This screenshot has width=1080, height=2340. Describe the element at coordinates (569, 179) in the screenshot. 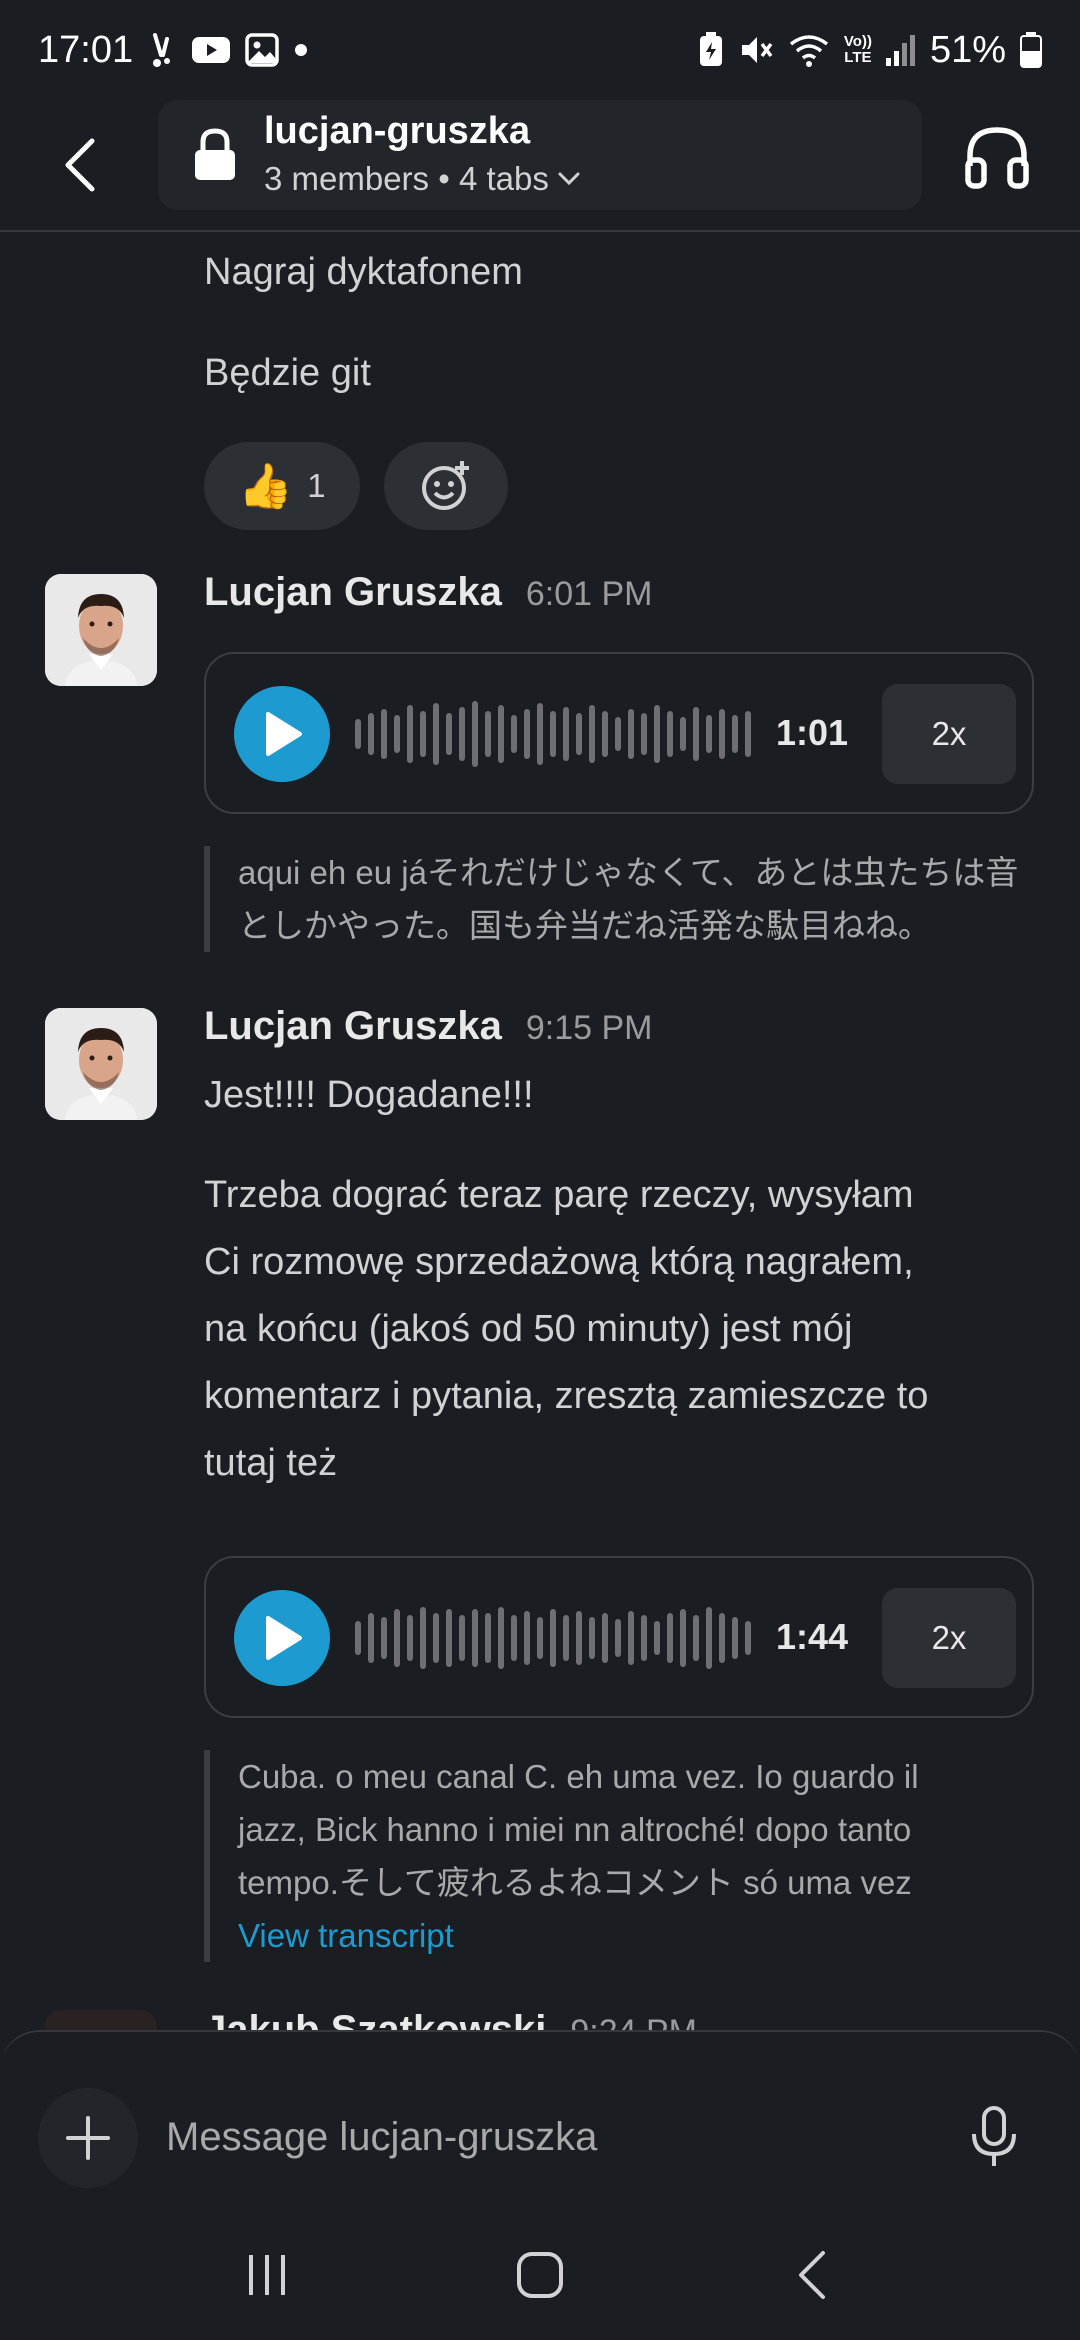

I see `chevron-down-icon` at that location.